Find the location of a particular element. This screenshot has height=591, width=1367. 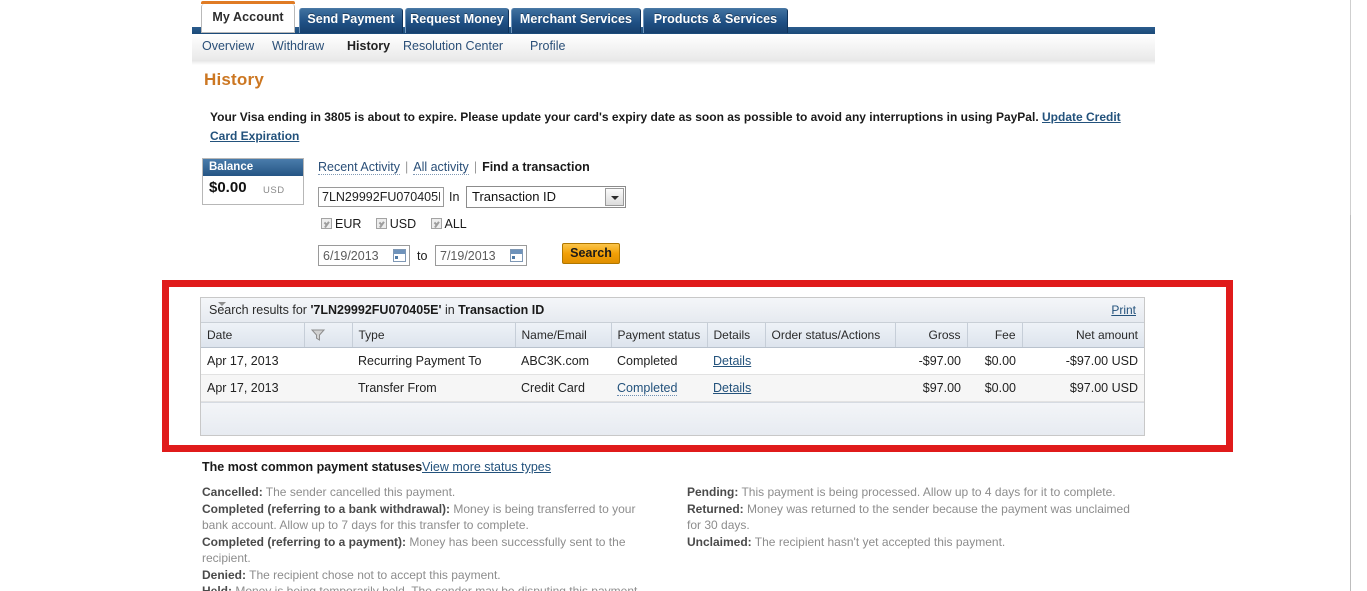

column-header-name-email: Name/Email is located at coordinates (563, 335).